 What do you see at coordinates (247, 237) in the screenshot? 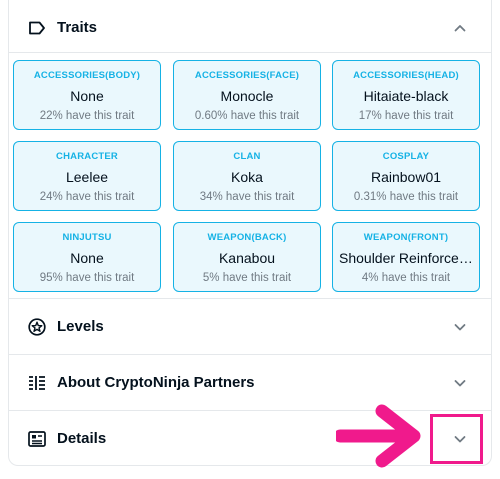
I see `trait-type: WEAPON(BACK)` at bounding box center [247, 237].